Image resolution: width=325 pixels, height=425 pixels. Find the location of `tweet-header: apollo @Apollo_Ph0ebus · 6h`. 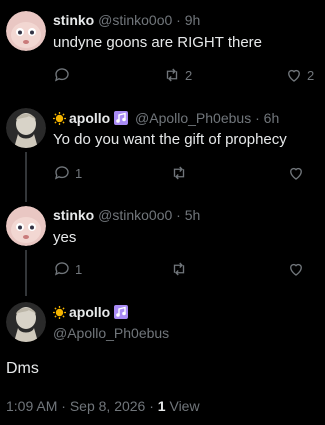

tweet-header: apollo @Apollo_Ph0ebus · 6h is located at coordinates (185, 118).